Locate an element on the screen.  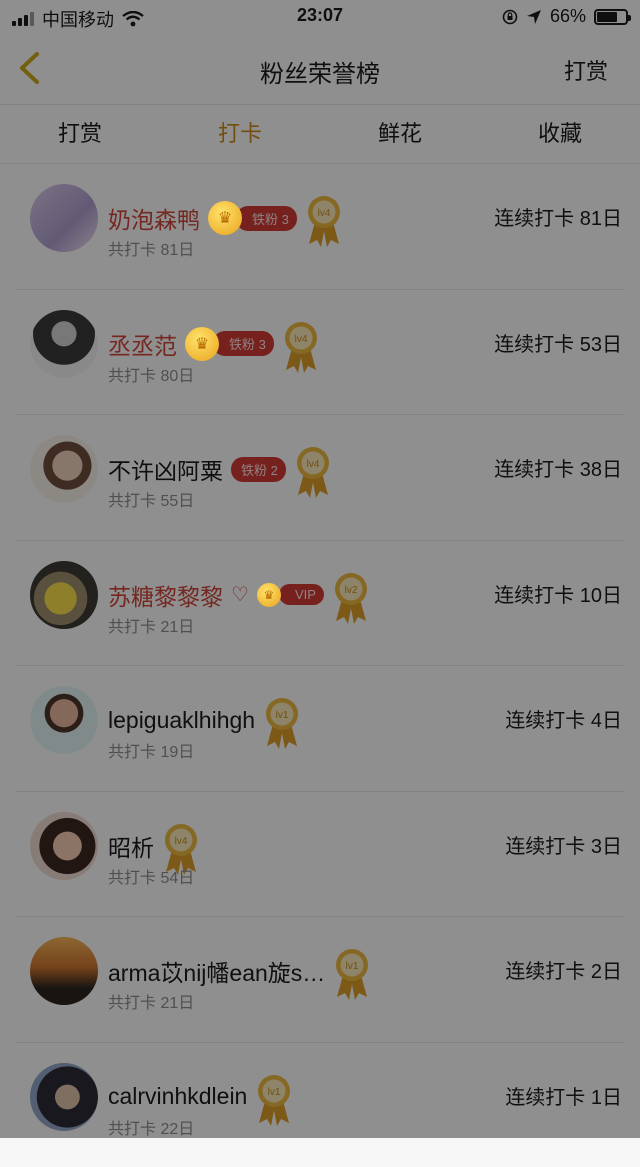
user-name: calrvinhkdlein is located at coordinates (177, 1096).